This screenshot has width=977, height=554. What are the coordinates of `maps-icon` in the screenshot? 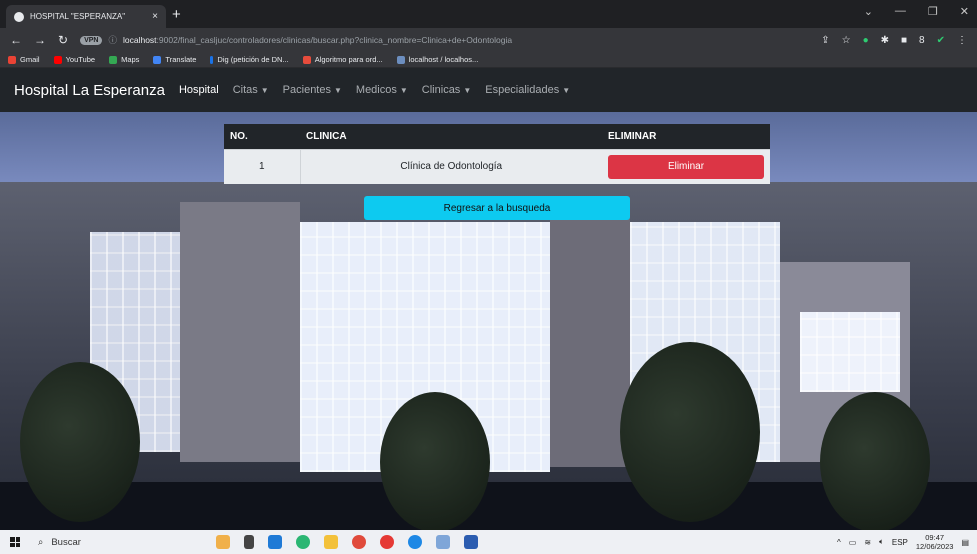 It's located at (113, 59).